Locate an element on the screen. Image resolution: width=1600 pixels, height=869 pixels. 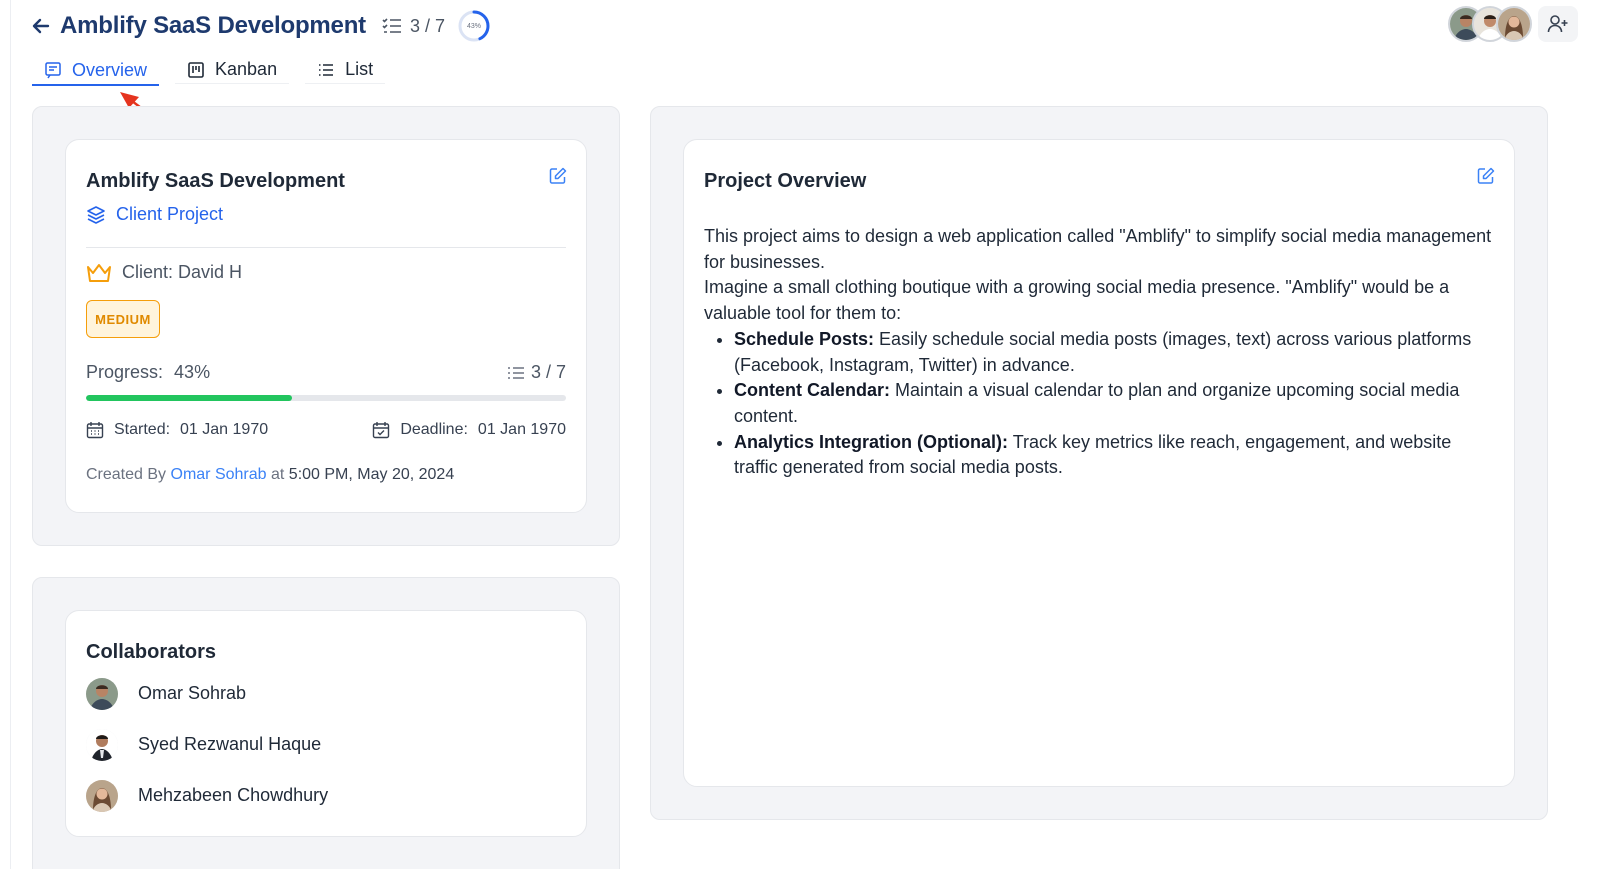
header-avatar-stack is located at coordinates (1490, 24).